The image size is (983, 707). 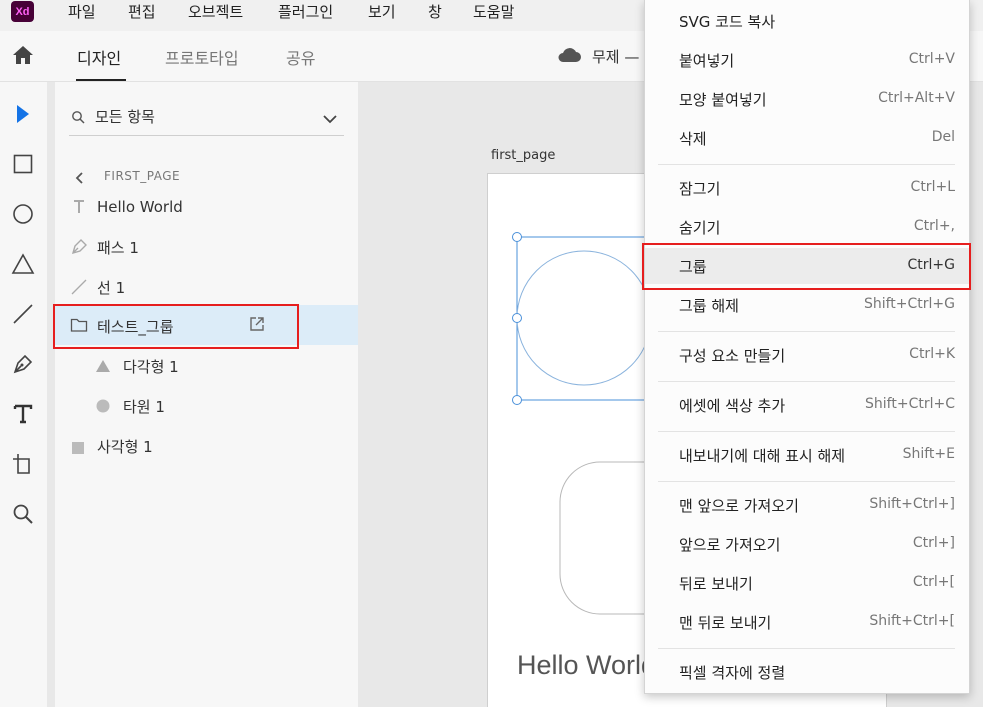 I want to click on menu-item-shortcut: Ctrl+], so click(x=933, y=543).